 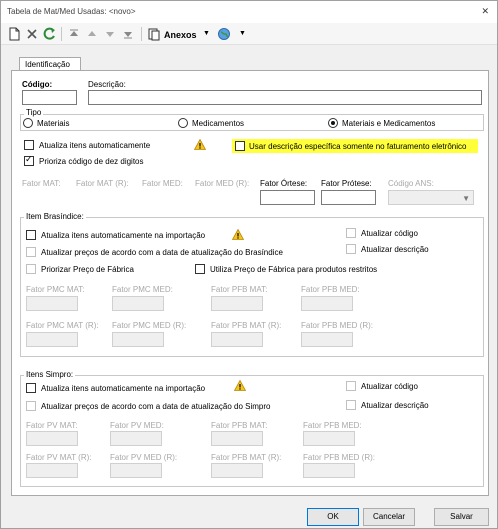 What do you see at coordinates (14, 34) in the screenshot?
I see `new-document-icon` at bounding box center [14, 34].